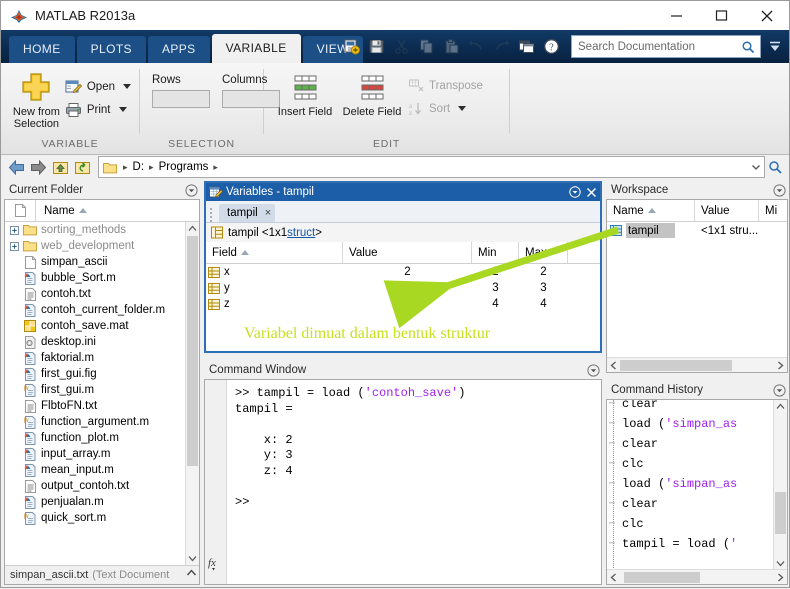 The width and height of the screenshot is (790, 589). I want to click on browse-icon, so click(775, 167).